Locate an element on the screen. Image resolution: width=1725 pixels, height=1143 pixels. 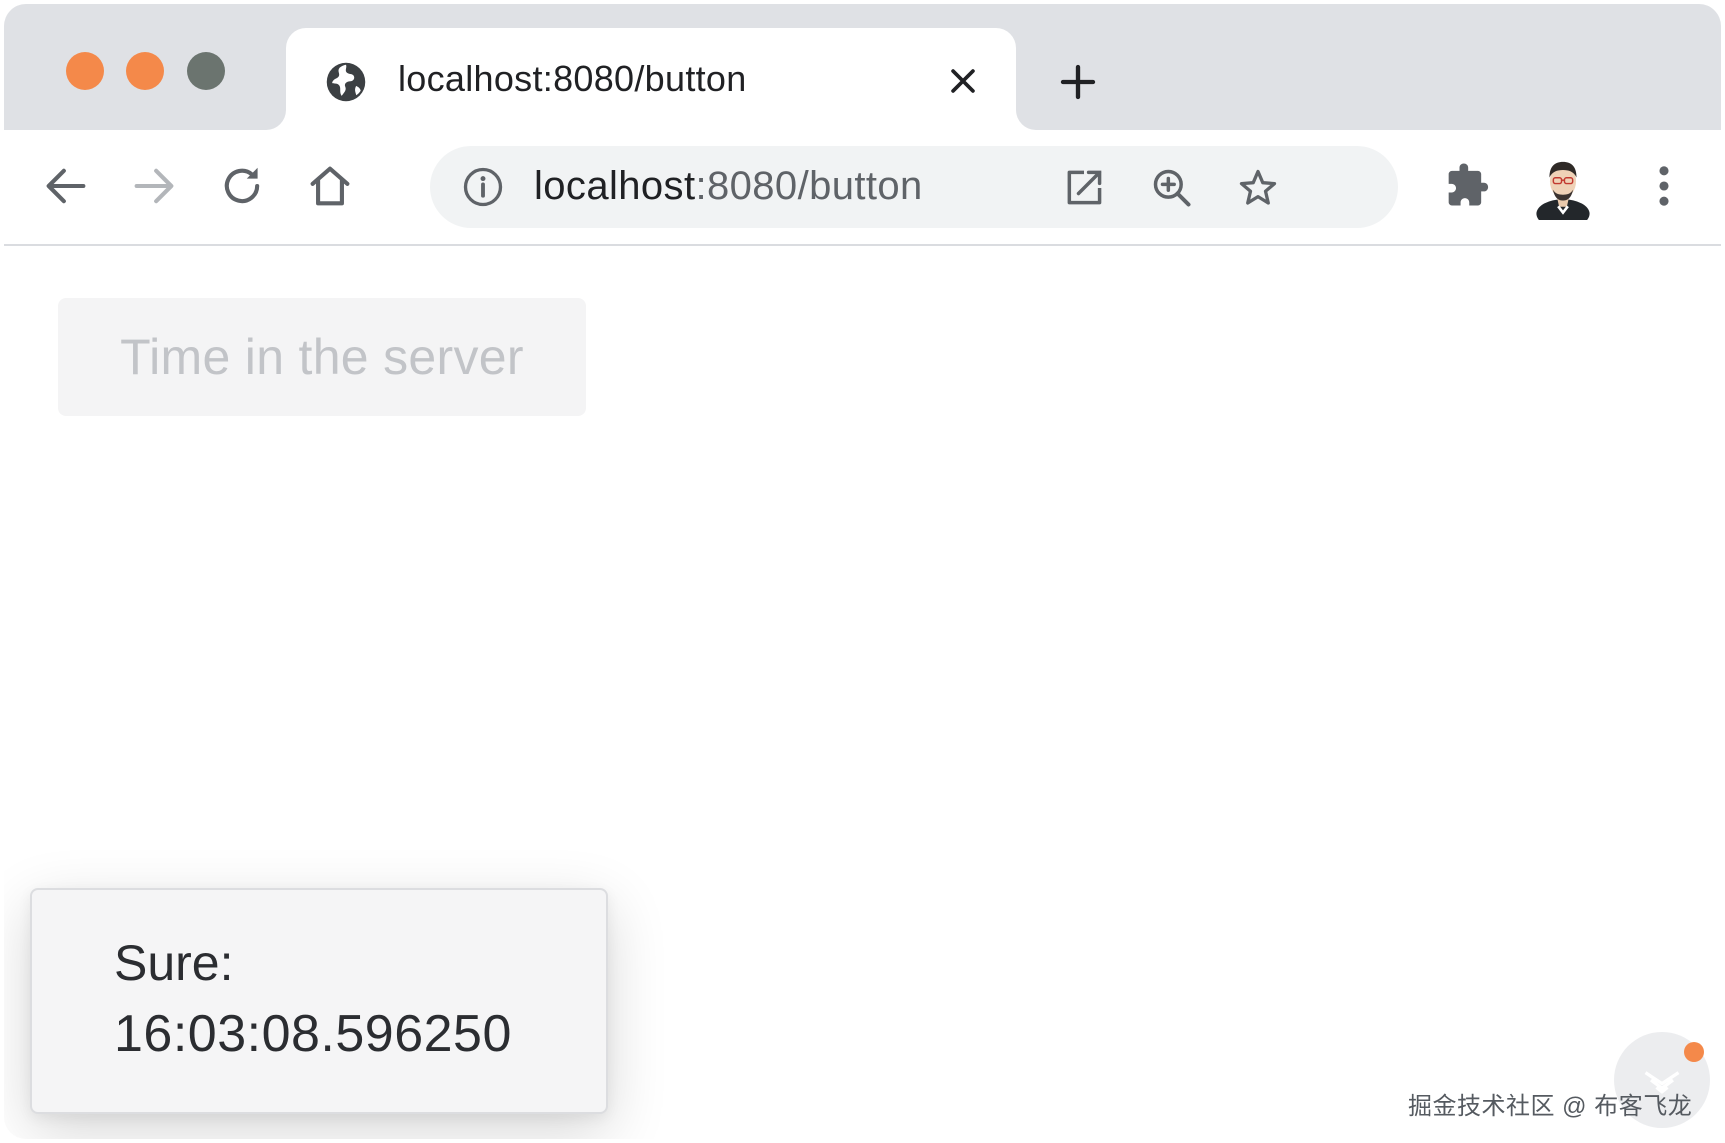
address-bar: localhost:8080/button is located at coordinates (914, 187).